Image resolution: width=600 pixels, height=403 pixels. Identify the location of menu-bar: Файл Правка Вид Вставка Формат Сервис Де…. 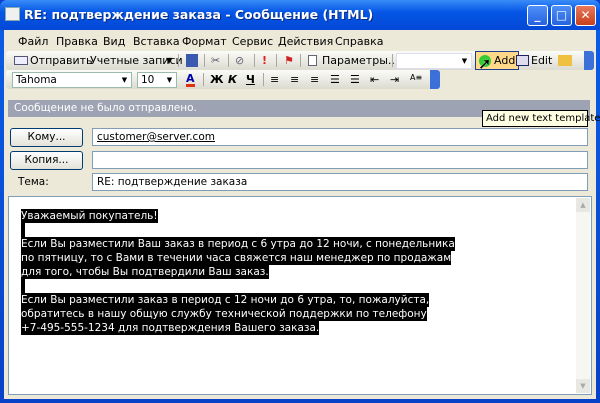
(300, 41).